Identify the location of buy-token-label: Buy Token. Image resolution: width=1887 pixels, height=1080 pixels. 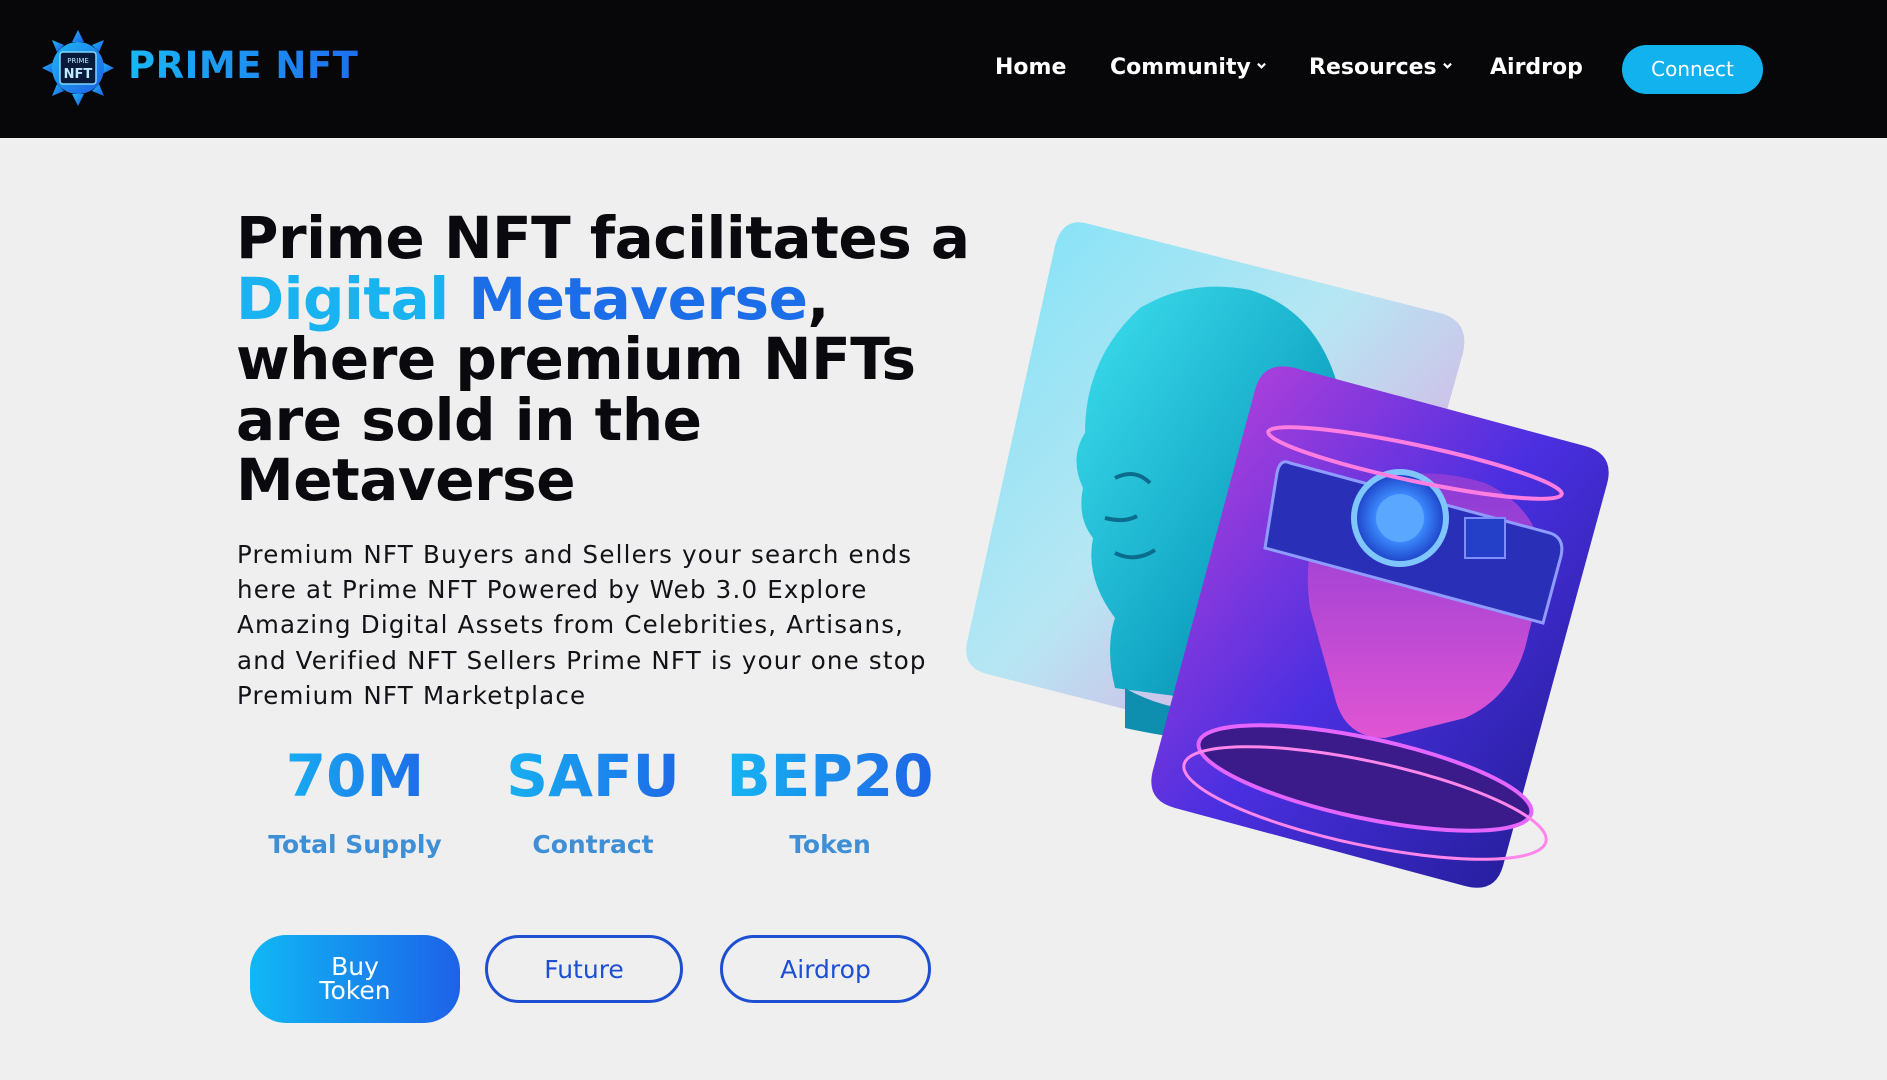
(355, 979).